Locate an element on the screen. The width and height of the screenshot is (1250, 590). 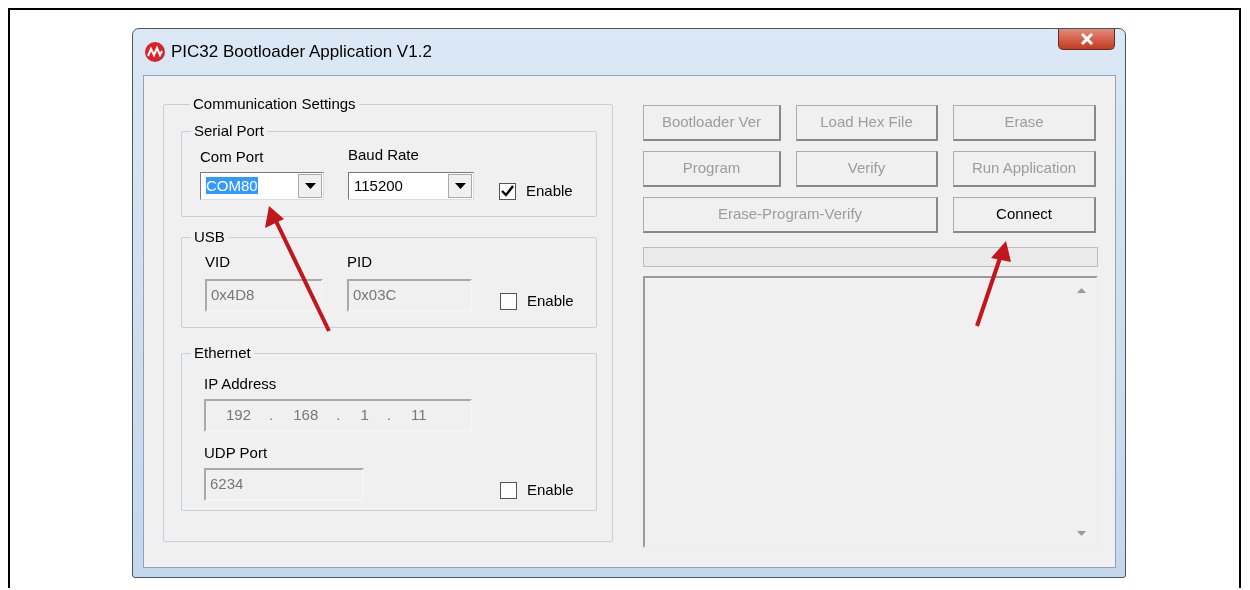
close-icon is located at coordinates (1086, 39).